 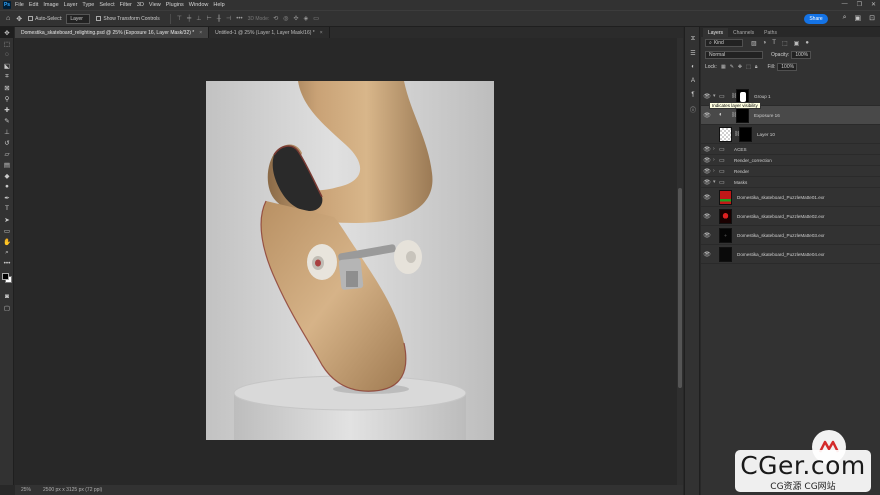 I want to click on panel-arrange-icon: ⊡, so click(x=872, y=18).